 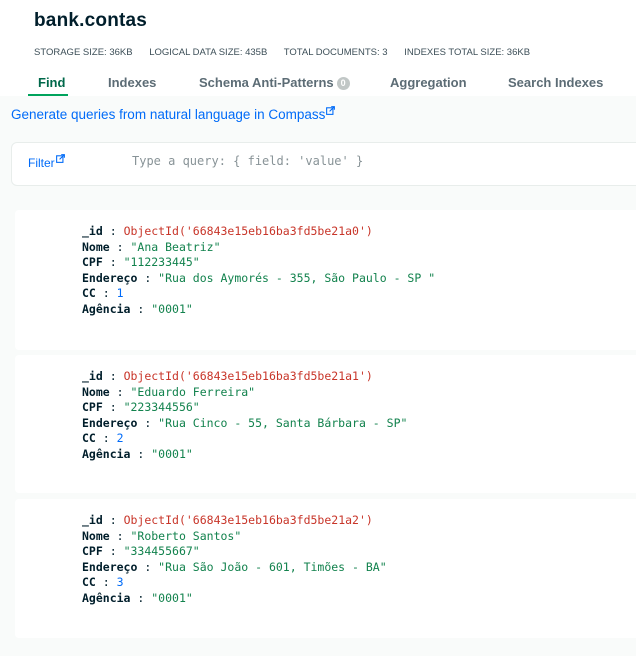 I want to click on total-documents-stat: TOTAL DOCUMENTS: 3, so click(x=335, y=52).